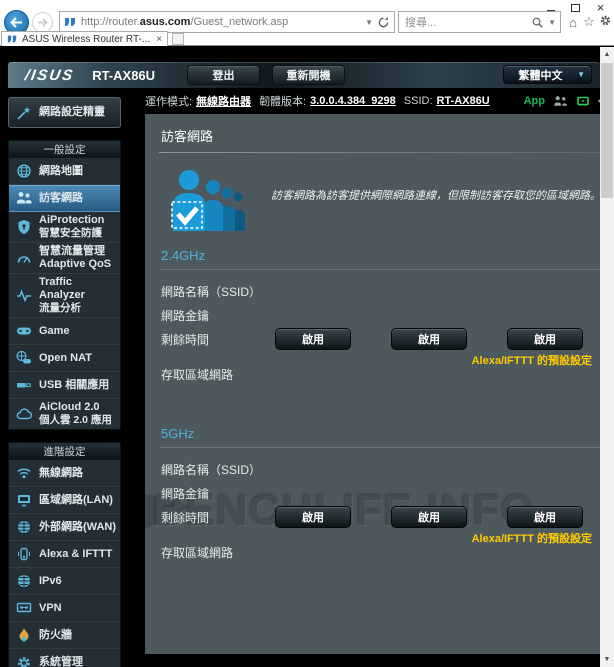  Describe the element at coordinates (72, 226) in the screenshot. I see `sidebar-item-label: AiProtection 智慧安全防護` at that location.